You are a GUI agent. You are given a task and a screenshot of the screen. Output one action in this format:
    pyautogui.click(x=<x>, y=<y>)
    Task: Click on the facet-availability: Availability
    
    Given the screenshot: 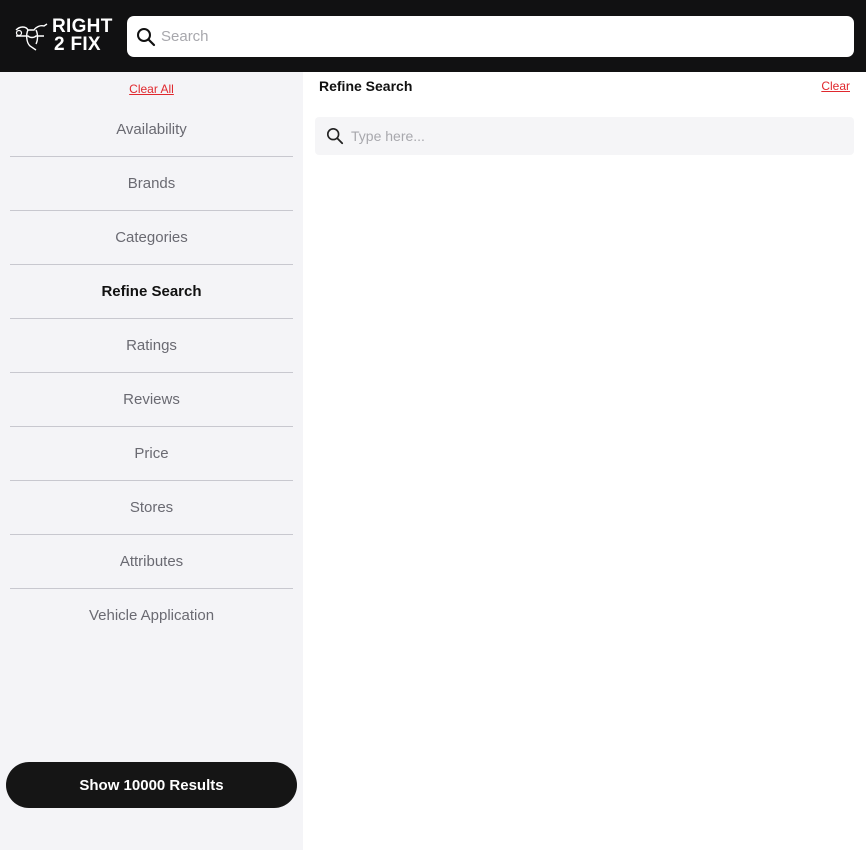 What is the action you would take?
    pyautogui.click(x=151, y=130)
    